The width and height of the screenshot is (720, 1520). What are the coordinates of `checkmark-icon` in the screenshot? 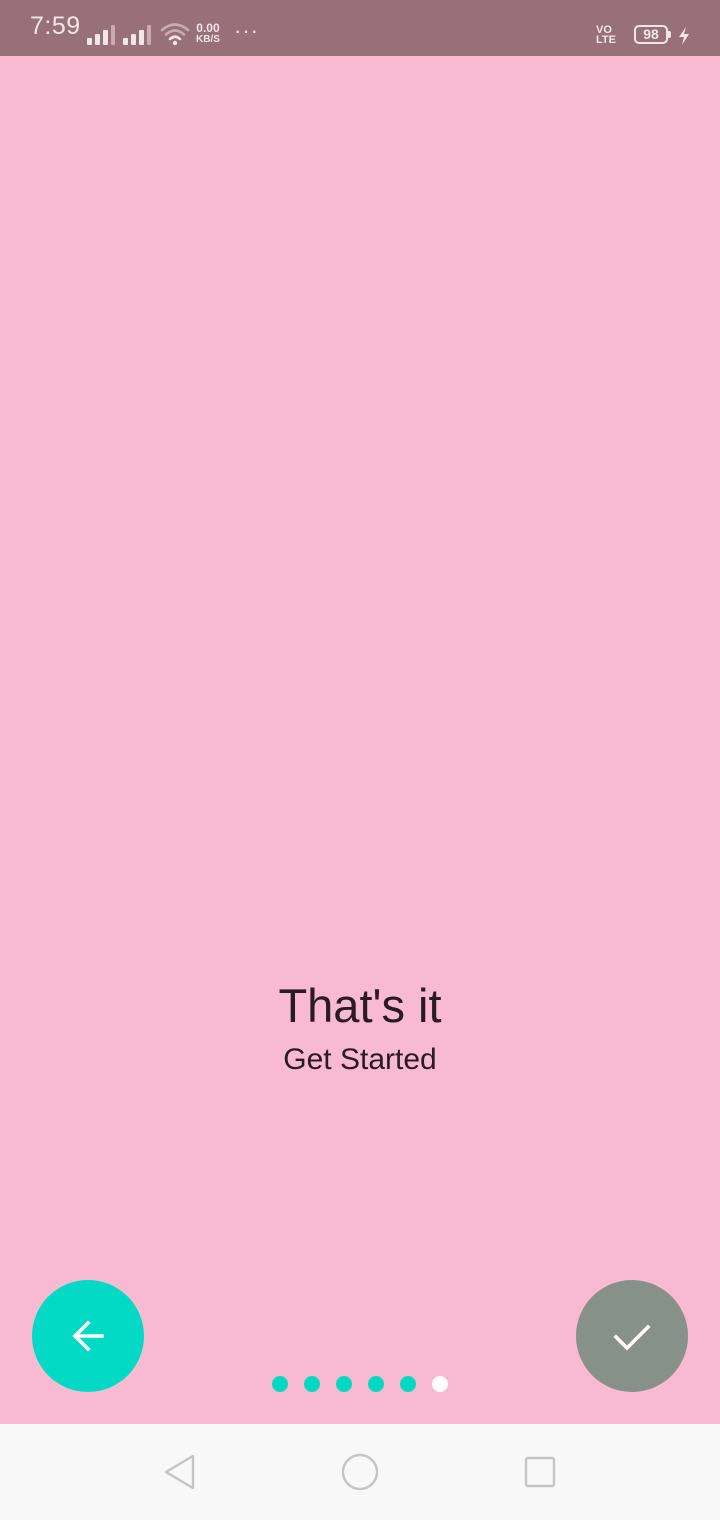 It's located at (632, 1337).